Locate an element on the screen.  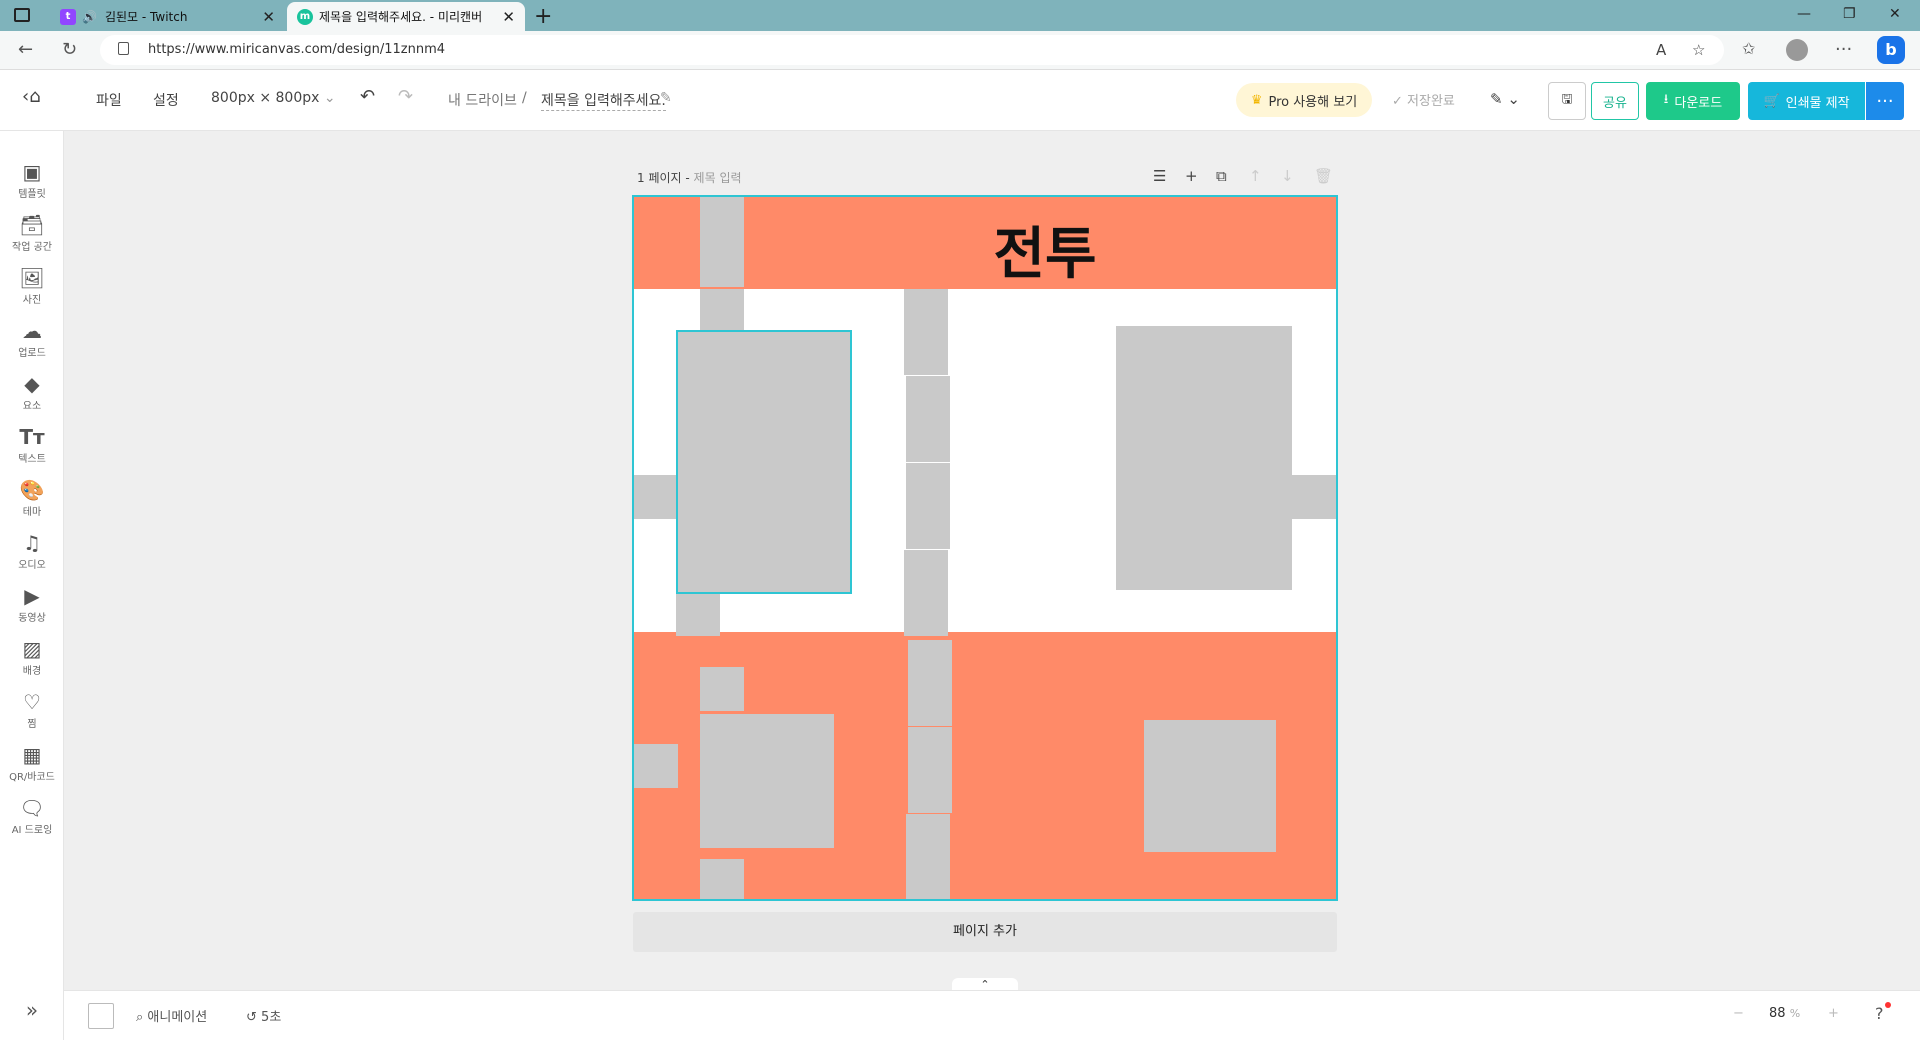
document-title: 제목을 입력해주세요. is located at coordinates (603, 100).